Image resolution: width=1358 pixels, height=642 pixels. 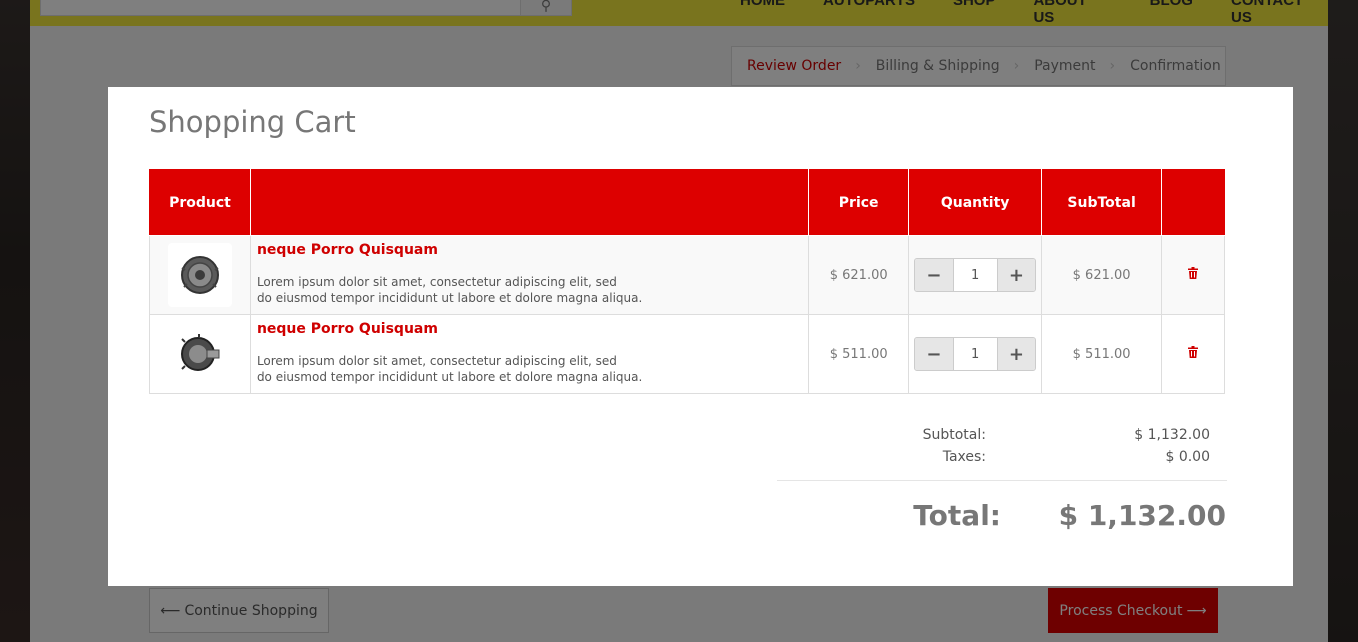 I want to click on subtotal-row: Subtotal: $ 1,132.00, so click(x=1002, y=438).